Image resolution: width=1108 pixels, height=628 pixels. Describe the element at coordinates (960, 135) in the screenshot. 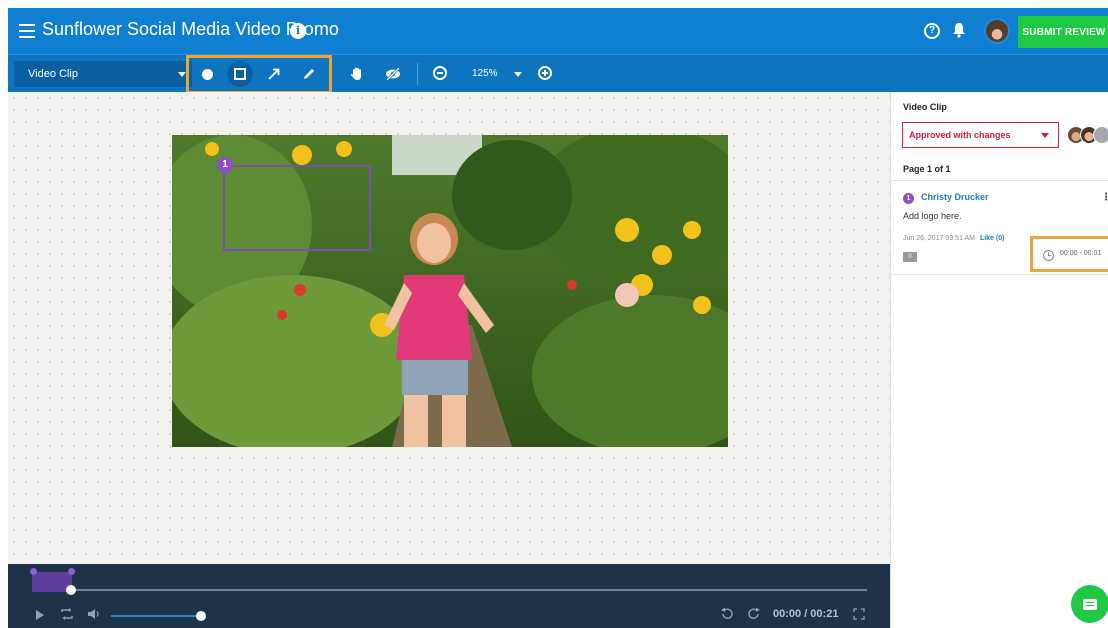

I see `review-status-value: Approved with changes` at that location.